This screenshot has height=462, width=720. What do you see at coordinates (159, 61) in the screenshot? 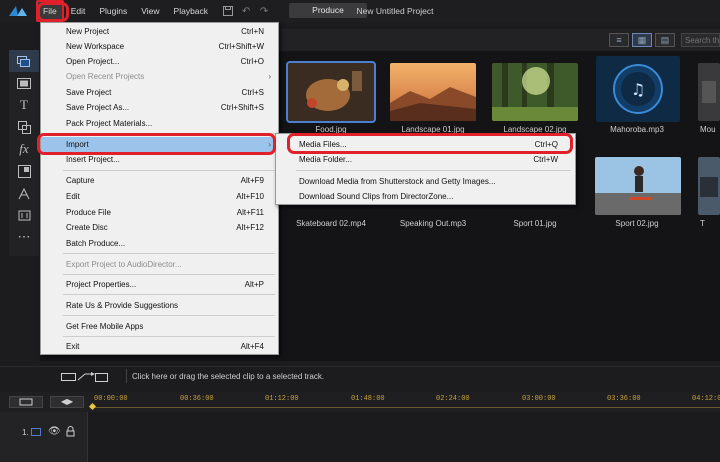
I see `menu-item-open-project: Open Project... Ctrl+O` at bounding box center [159, 61].